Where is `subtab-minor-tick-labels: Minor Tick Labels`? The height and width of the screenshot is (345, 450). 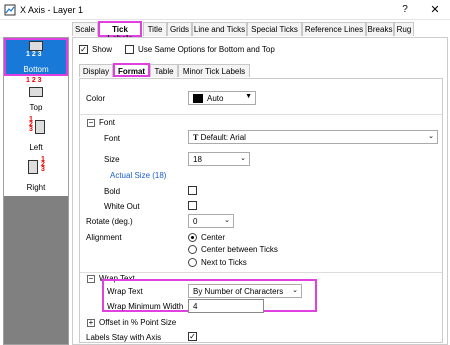 subtab-minor-tick-labels: Minor Tick Labels is located at coordinates (214, 70).